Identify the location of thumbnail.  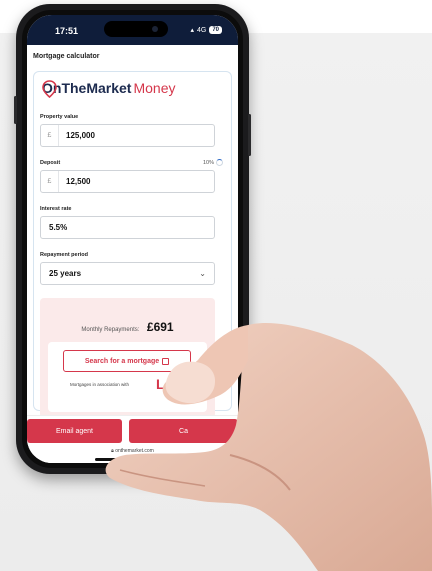
(190, 382).